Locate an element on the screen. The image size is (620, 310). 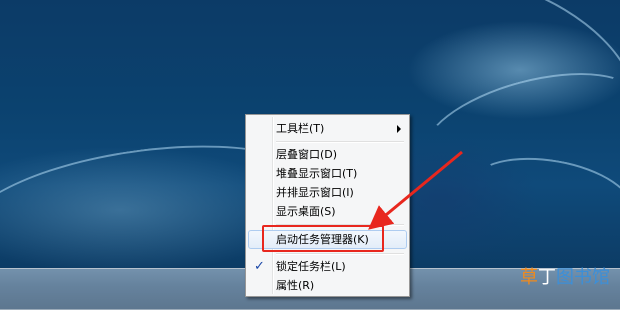
menu-item-label: 并排显示窗口(I) is located at coordinates (315, 192).